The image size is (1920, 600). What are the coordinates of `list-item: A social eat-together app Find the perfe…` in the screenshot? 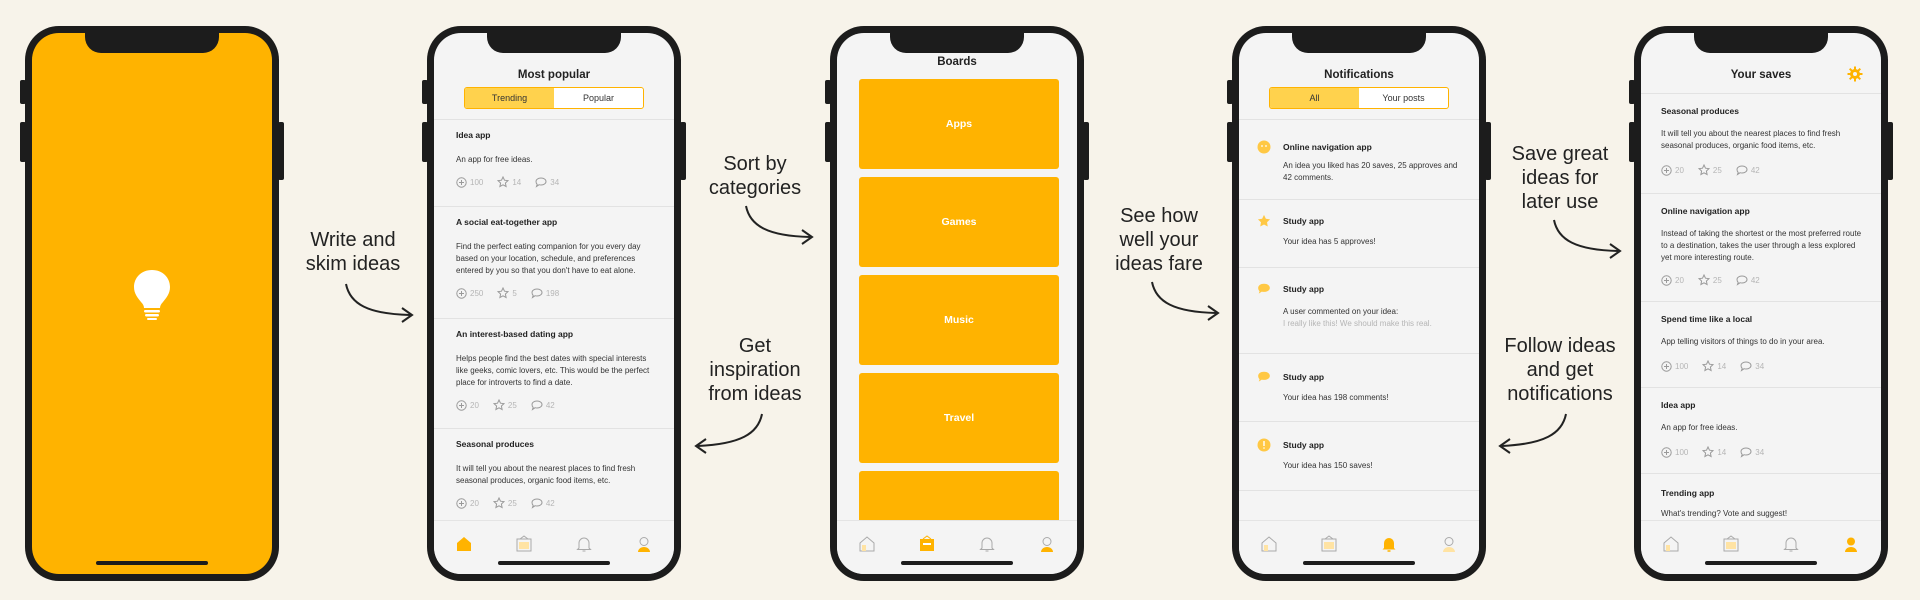 It's located at (554, 262).